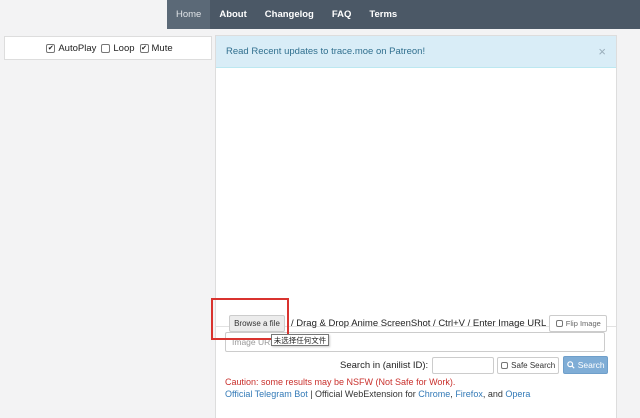  I want to click on loop-option: Loop, so click(116, 48).